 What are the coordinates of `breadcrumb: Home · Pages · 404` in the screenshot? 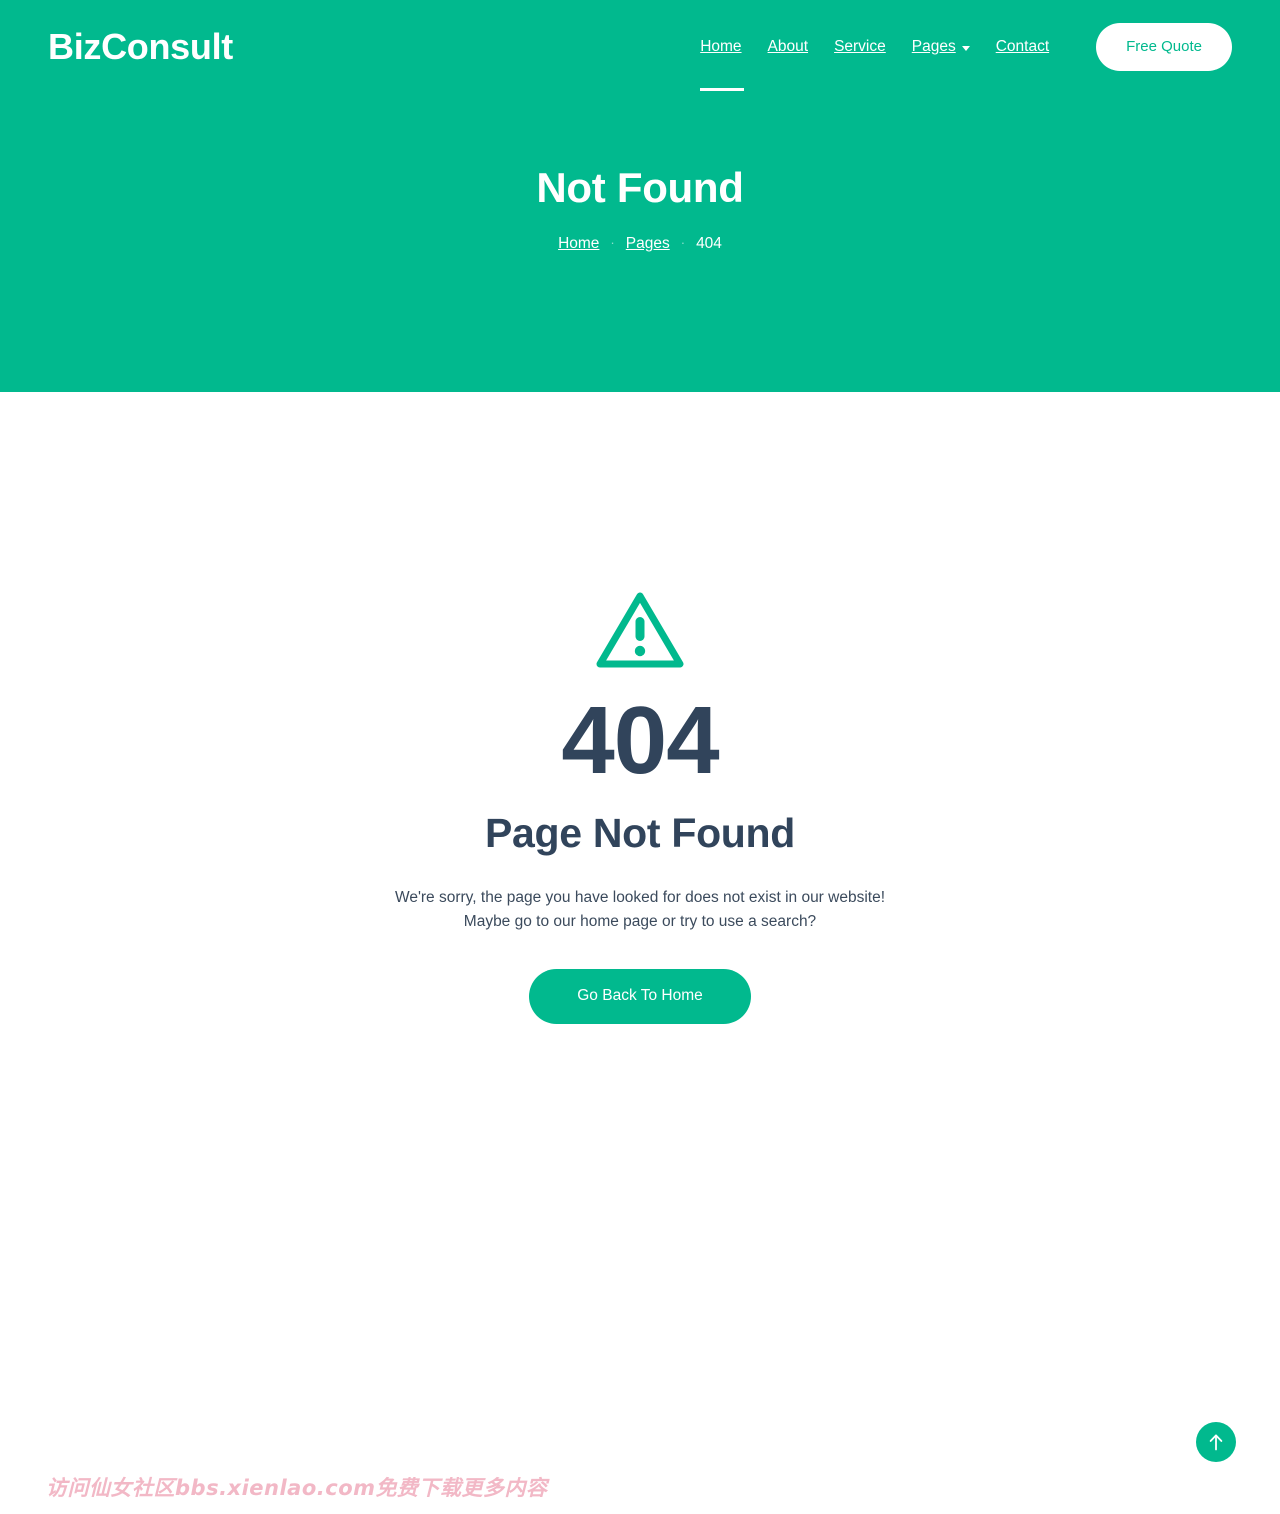 It's located at (640, 244).